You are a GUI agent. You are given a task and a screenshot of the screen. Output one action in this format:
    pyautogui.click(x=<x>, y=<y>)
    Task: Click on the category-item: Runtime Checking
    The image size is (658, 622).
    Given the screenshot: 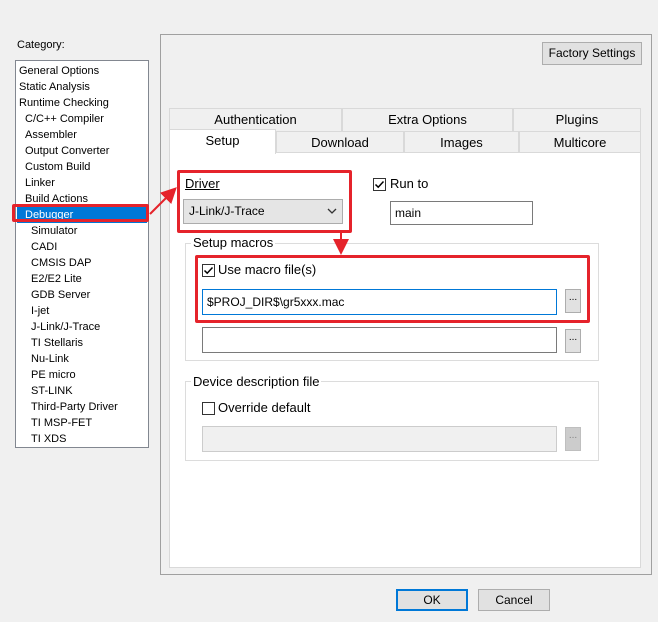 What is the action you would take?
    pyautogui.click(x=82, y=103)
    